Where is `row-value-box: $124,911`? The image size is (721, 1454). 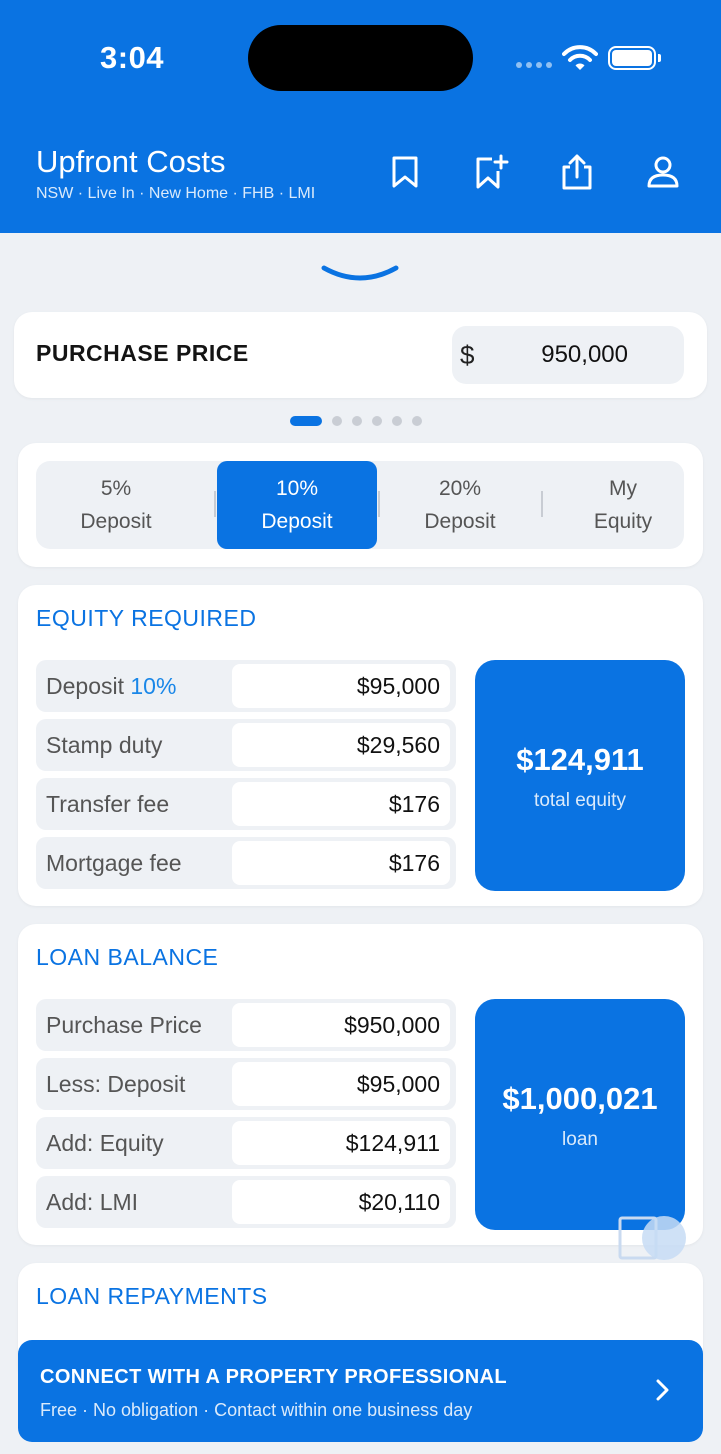 row-value-box: $124,911 is located at coordinates (341, 1143).